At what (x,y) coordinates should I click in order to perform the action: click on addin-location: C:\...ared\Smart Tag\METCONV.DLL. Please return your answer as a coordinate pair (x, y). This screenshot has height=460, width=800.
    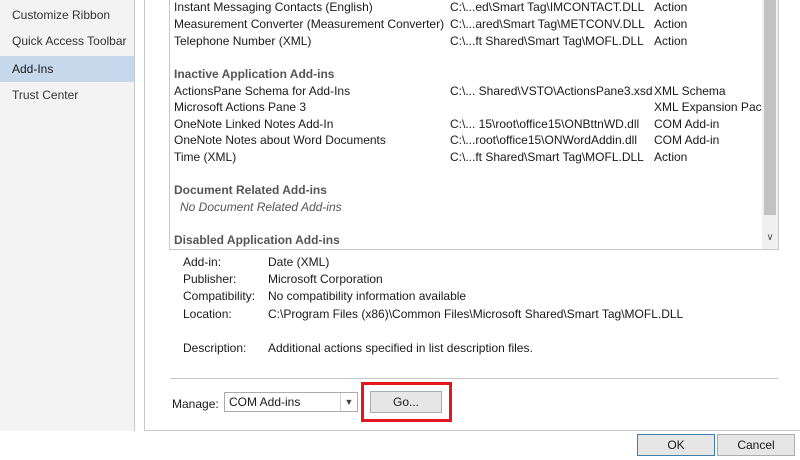
    Looking at the image, I should click on (547, 24).